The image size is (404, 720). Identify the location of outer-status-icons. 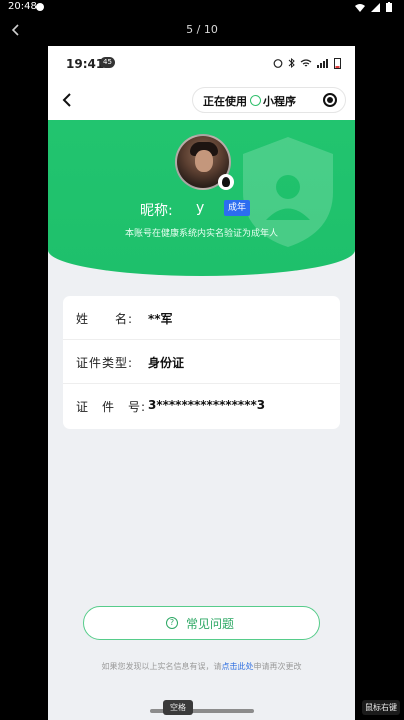
(373, 7).